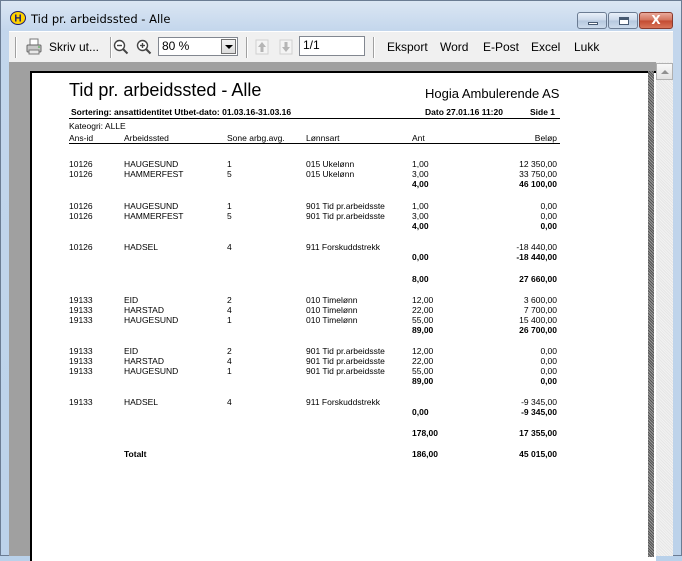 The width and height of the screenshot is (682, 561). Describe the element at coordinates (664, 71) in the screenshot. I see `scroll-up-arrow-icon` at that location.